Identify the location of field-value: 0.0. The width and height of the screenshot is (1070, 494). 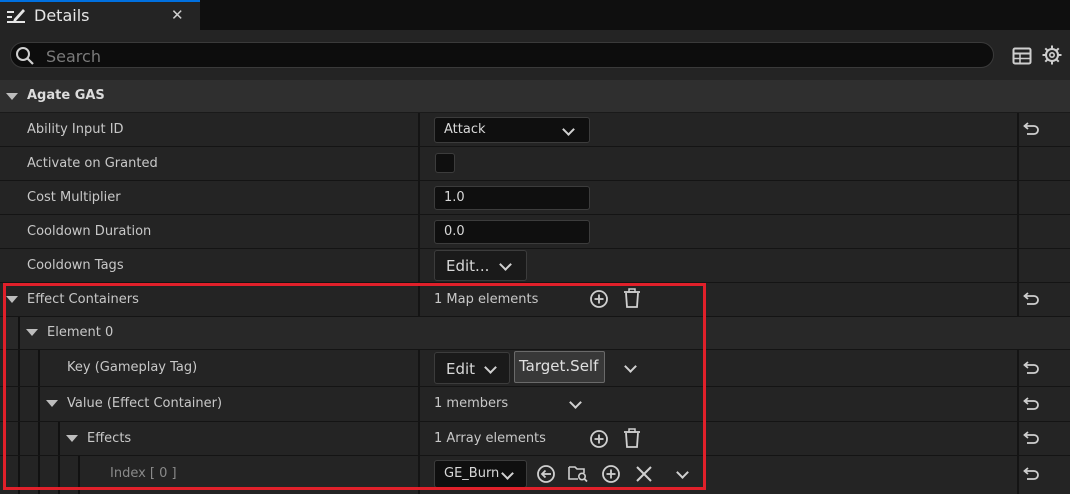
(454, 231).